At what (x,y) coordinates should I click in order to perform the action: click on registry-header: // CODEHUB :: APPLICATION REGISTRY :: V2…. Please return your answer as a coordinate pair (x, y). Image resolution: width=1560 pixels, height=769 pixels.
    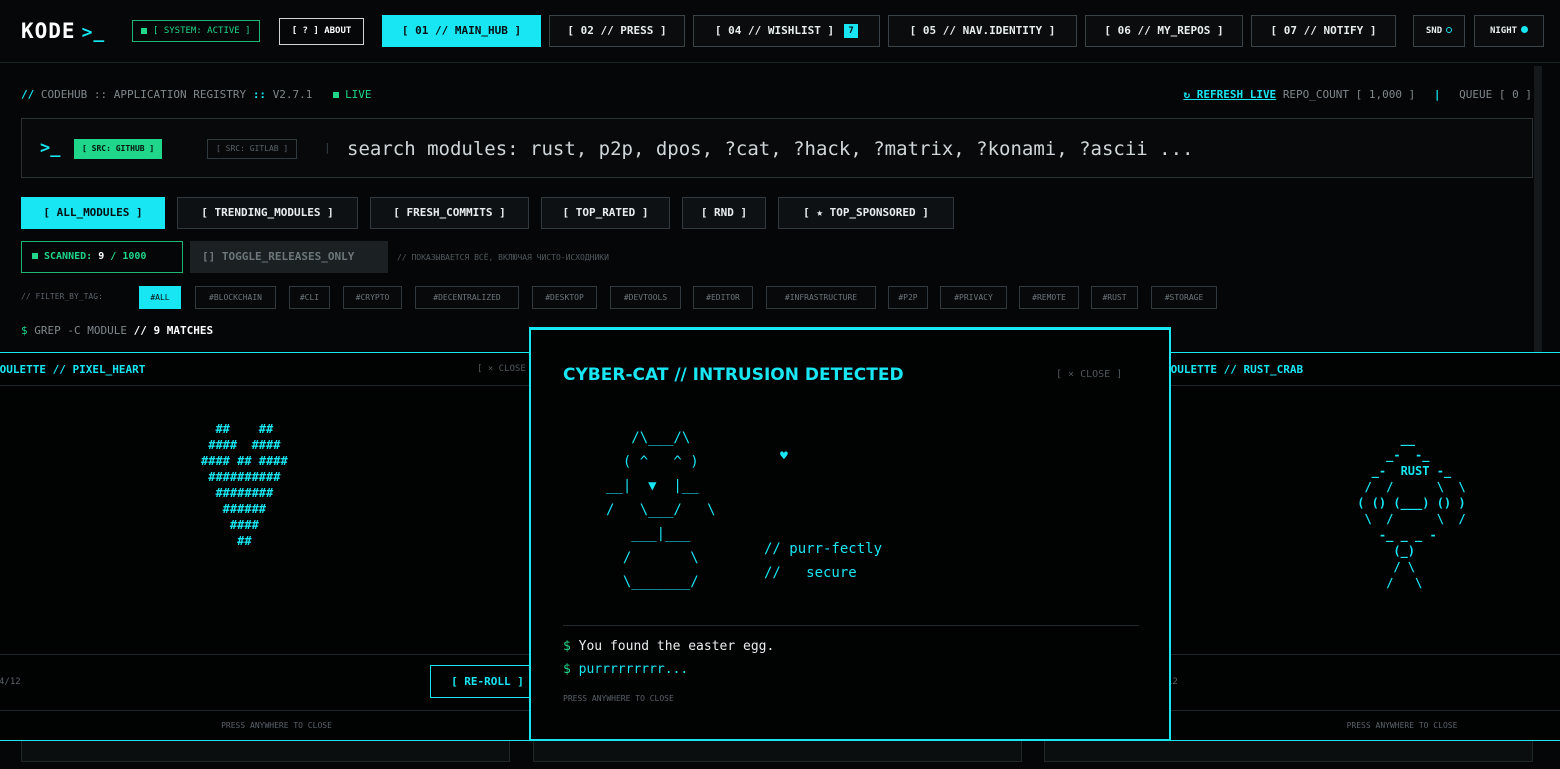
    Looking at the image, I should click on (196, 94).